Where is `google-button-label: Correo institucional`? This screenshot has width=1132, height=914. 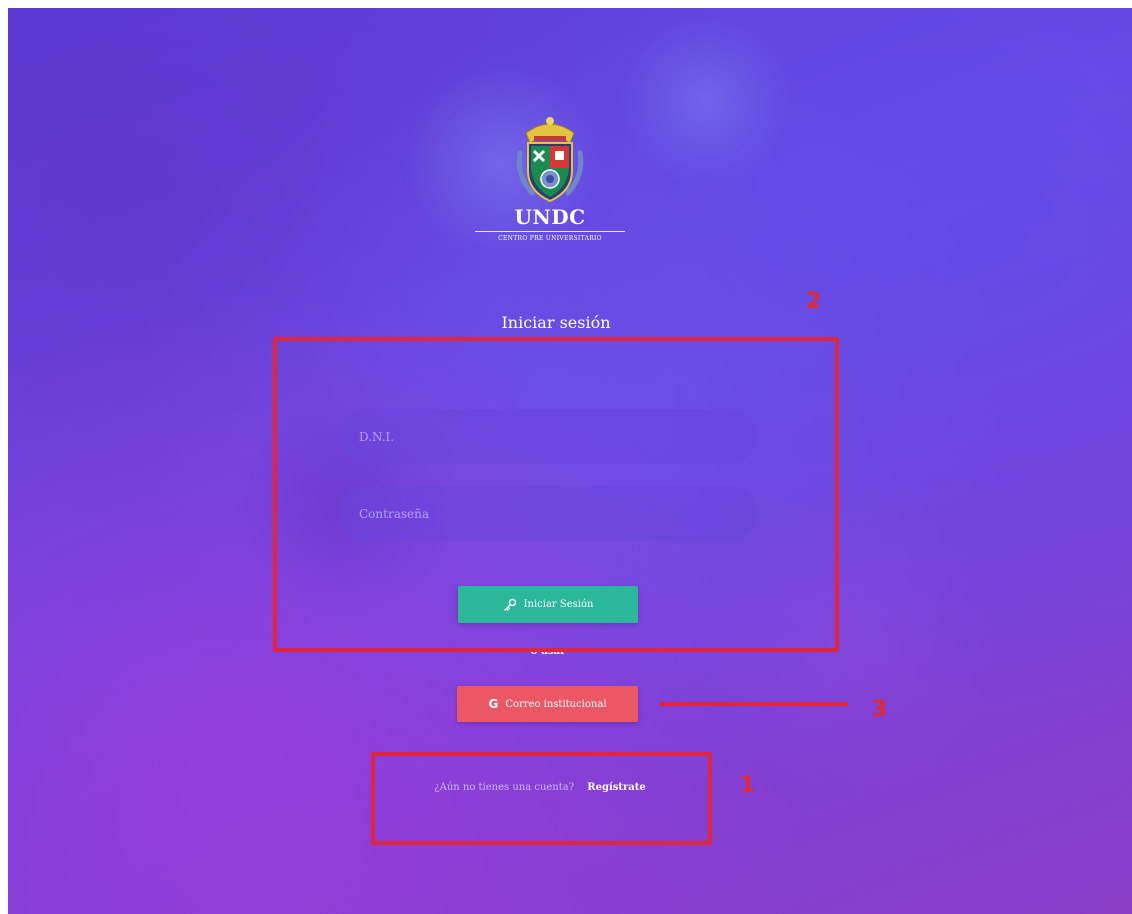 google-button-label: Correo institucional is located at coordinates (556, 704).